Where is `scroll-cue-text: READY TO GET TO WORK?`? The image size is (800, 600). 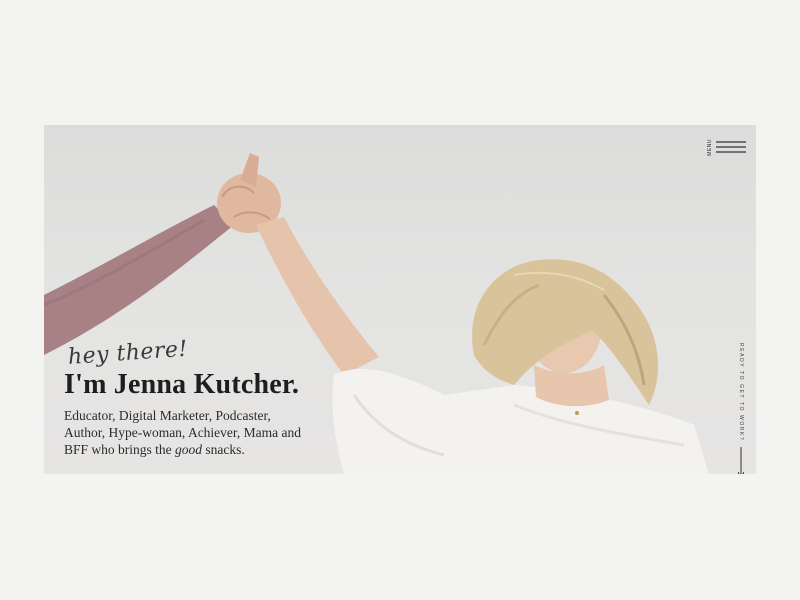
scroll-cue-text: READY TO GET TO WORK? is located at coordinates (741, 392).